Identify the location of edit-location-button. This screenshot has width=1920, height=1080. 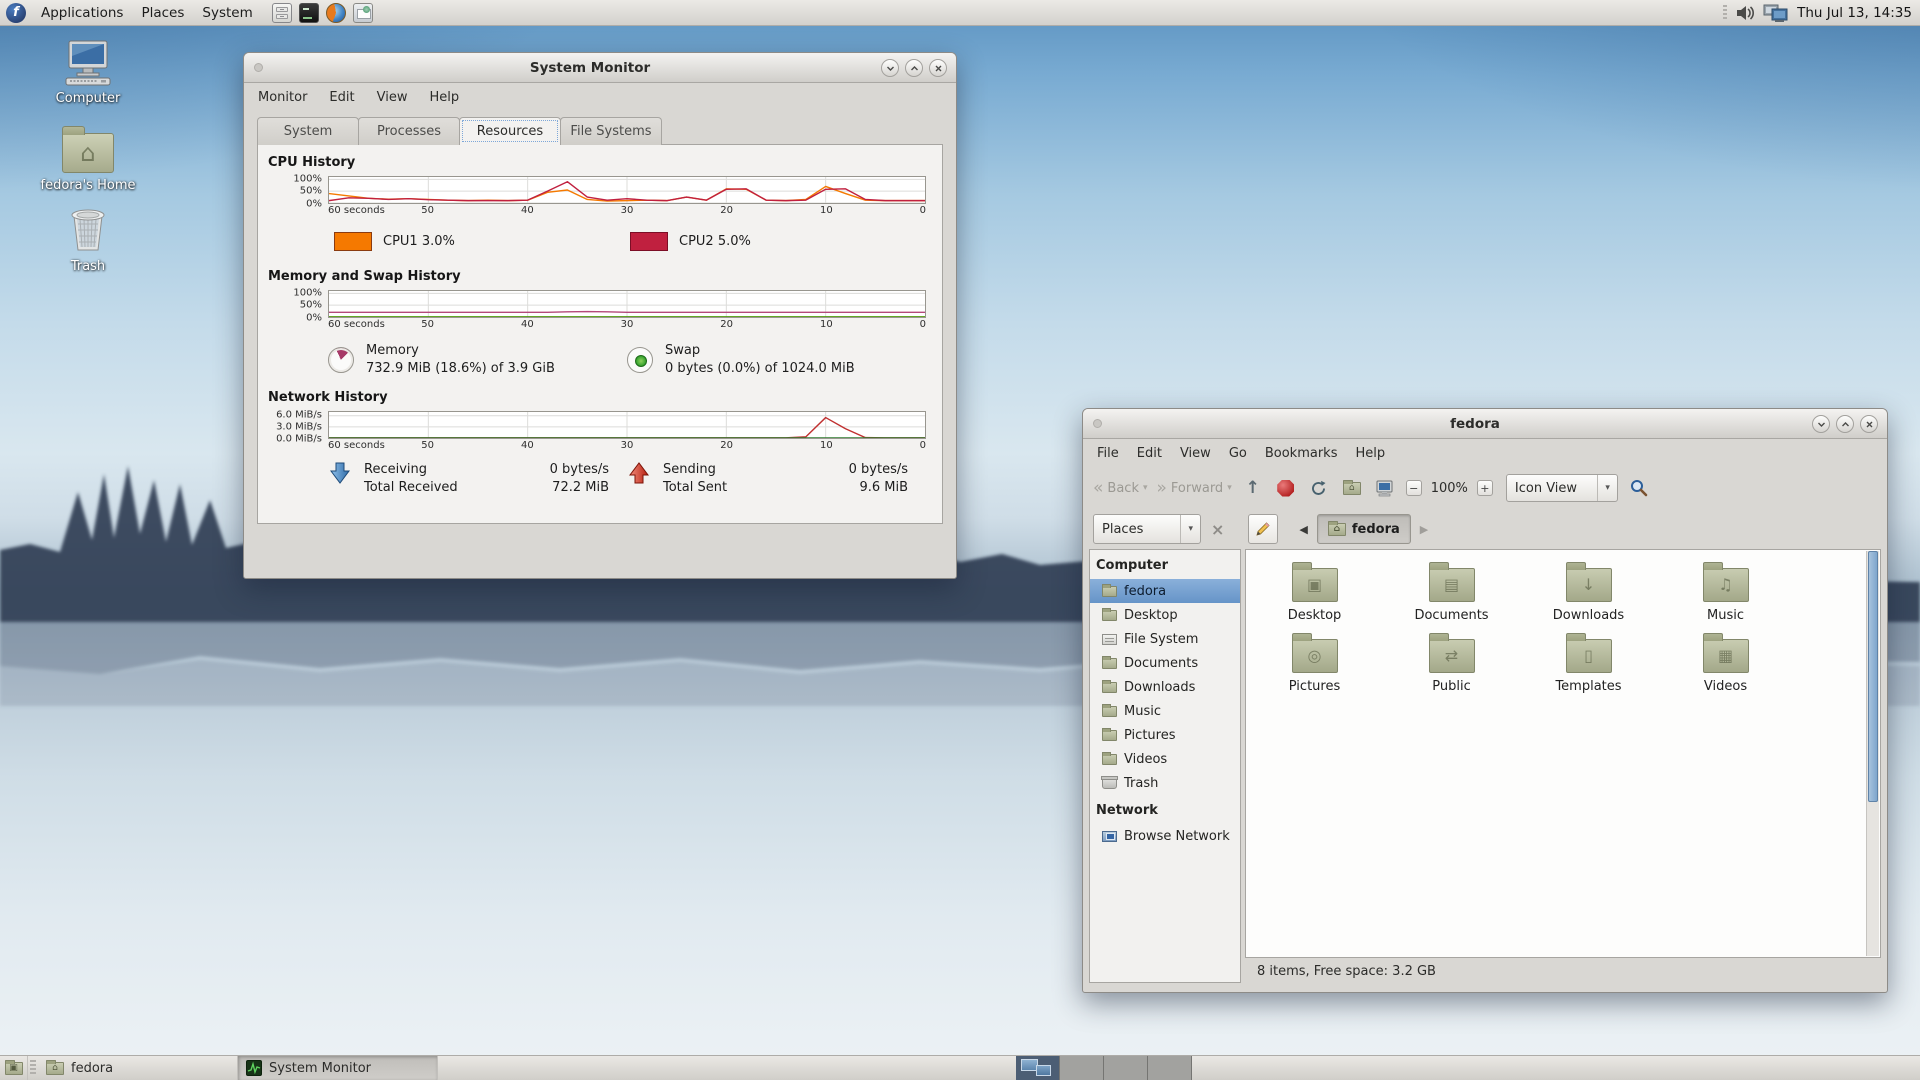
(1263, 529).